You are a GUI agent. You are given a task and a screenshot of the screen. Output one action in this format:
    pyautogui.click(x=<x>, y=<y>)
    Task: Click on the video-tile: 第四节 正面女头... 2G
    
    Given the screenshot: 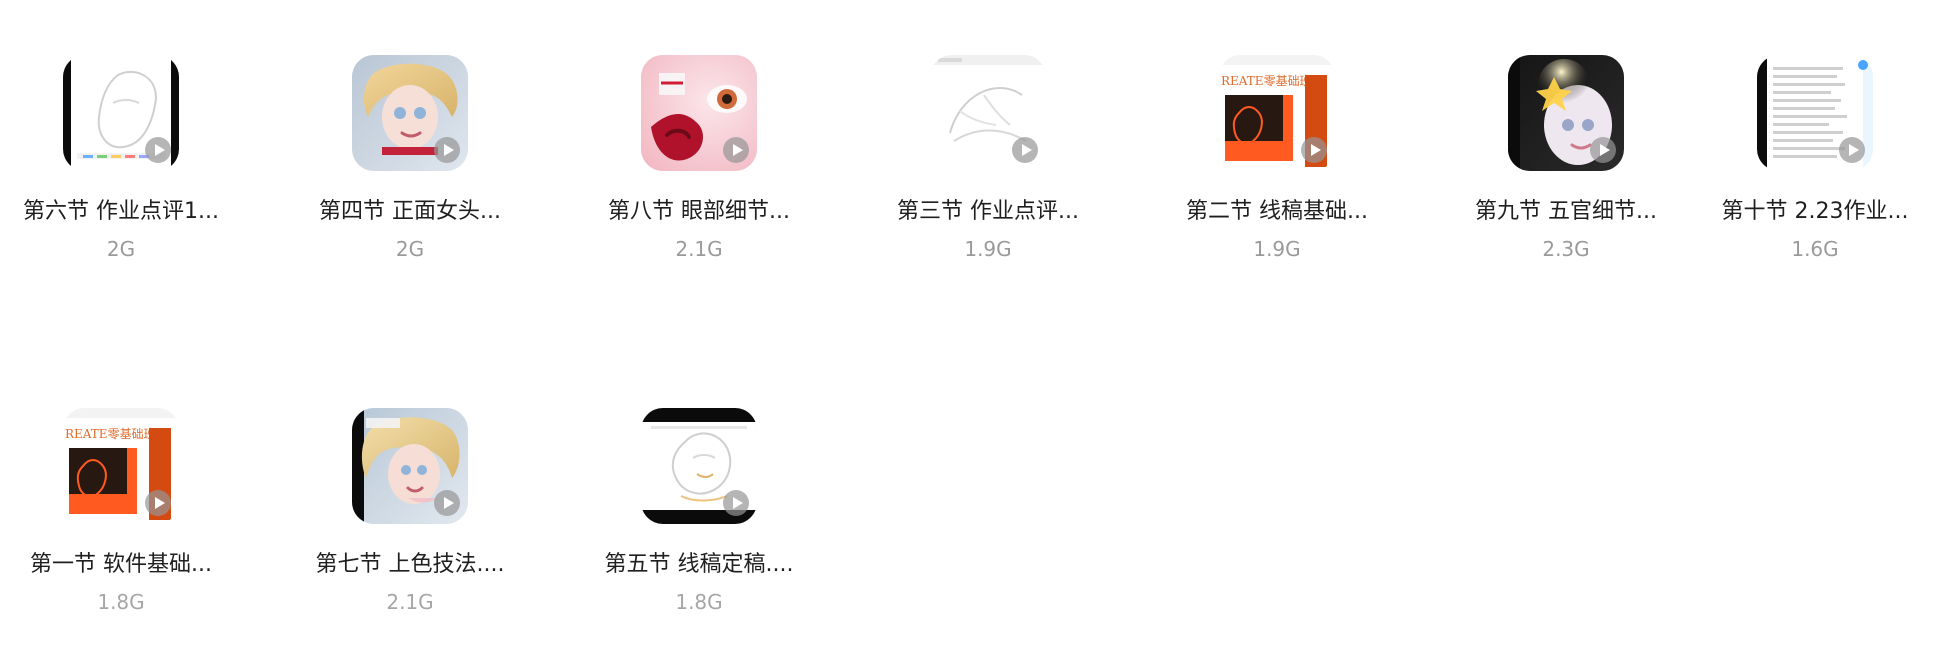 What is the action you would take?
    pyautogui.click(x=410, y=175)
    